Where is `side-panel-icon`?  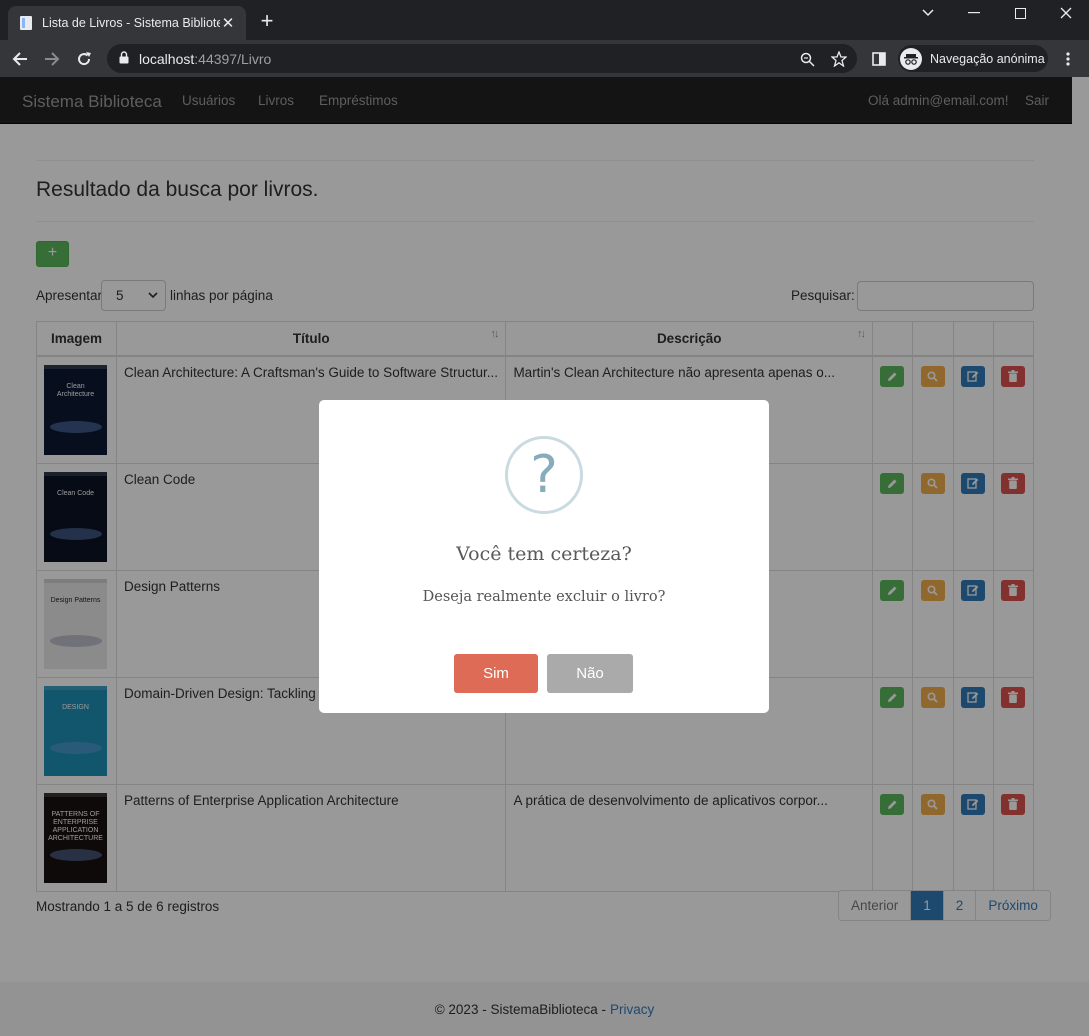
side-panel-icon is located at coordinates (879, 59).